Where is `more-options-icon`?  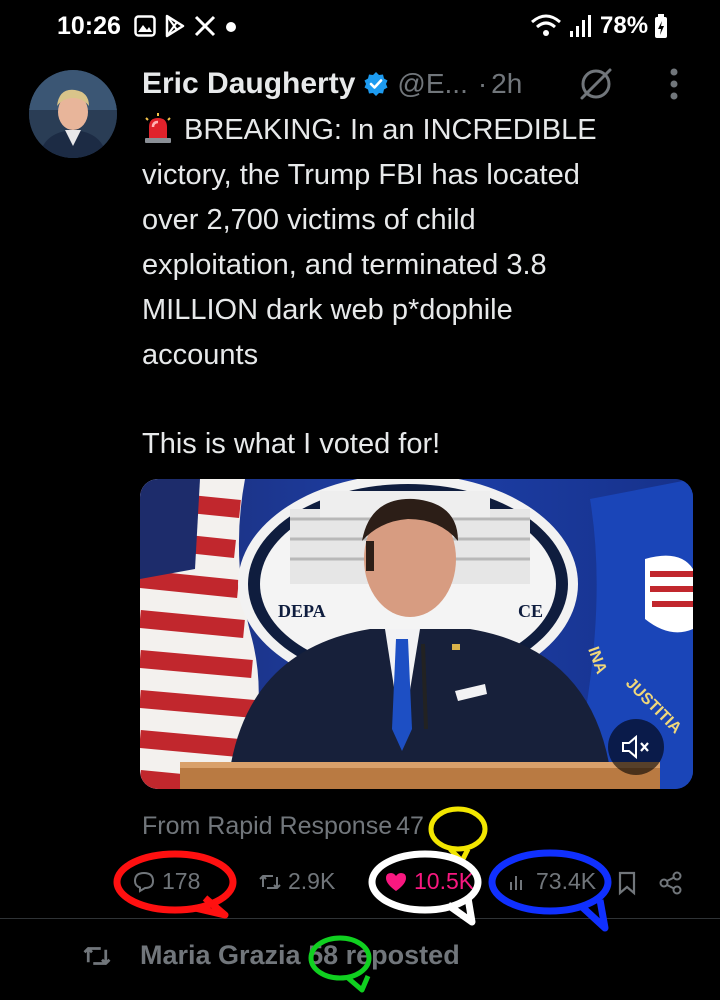 more-options-icon is located at coordinates (674, 84).